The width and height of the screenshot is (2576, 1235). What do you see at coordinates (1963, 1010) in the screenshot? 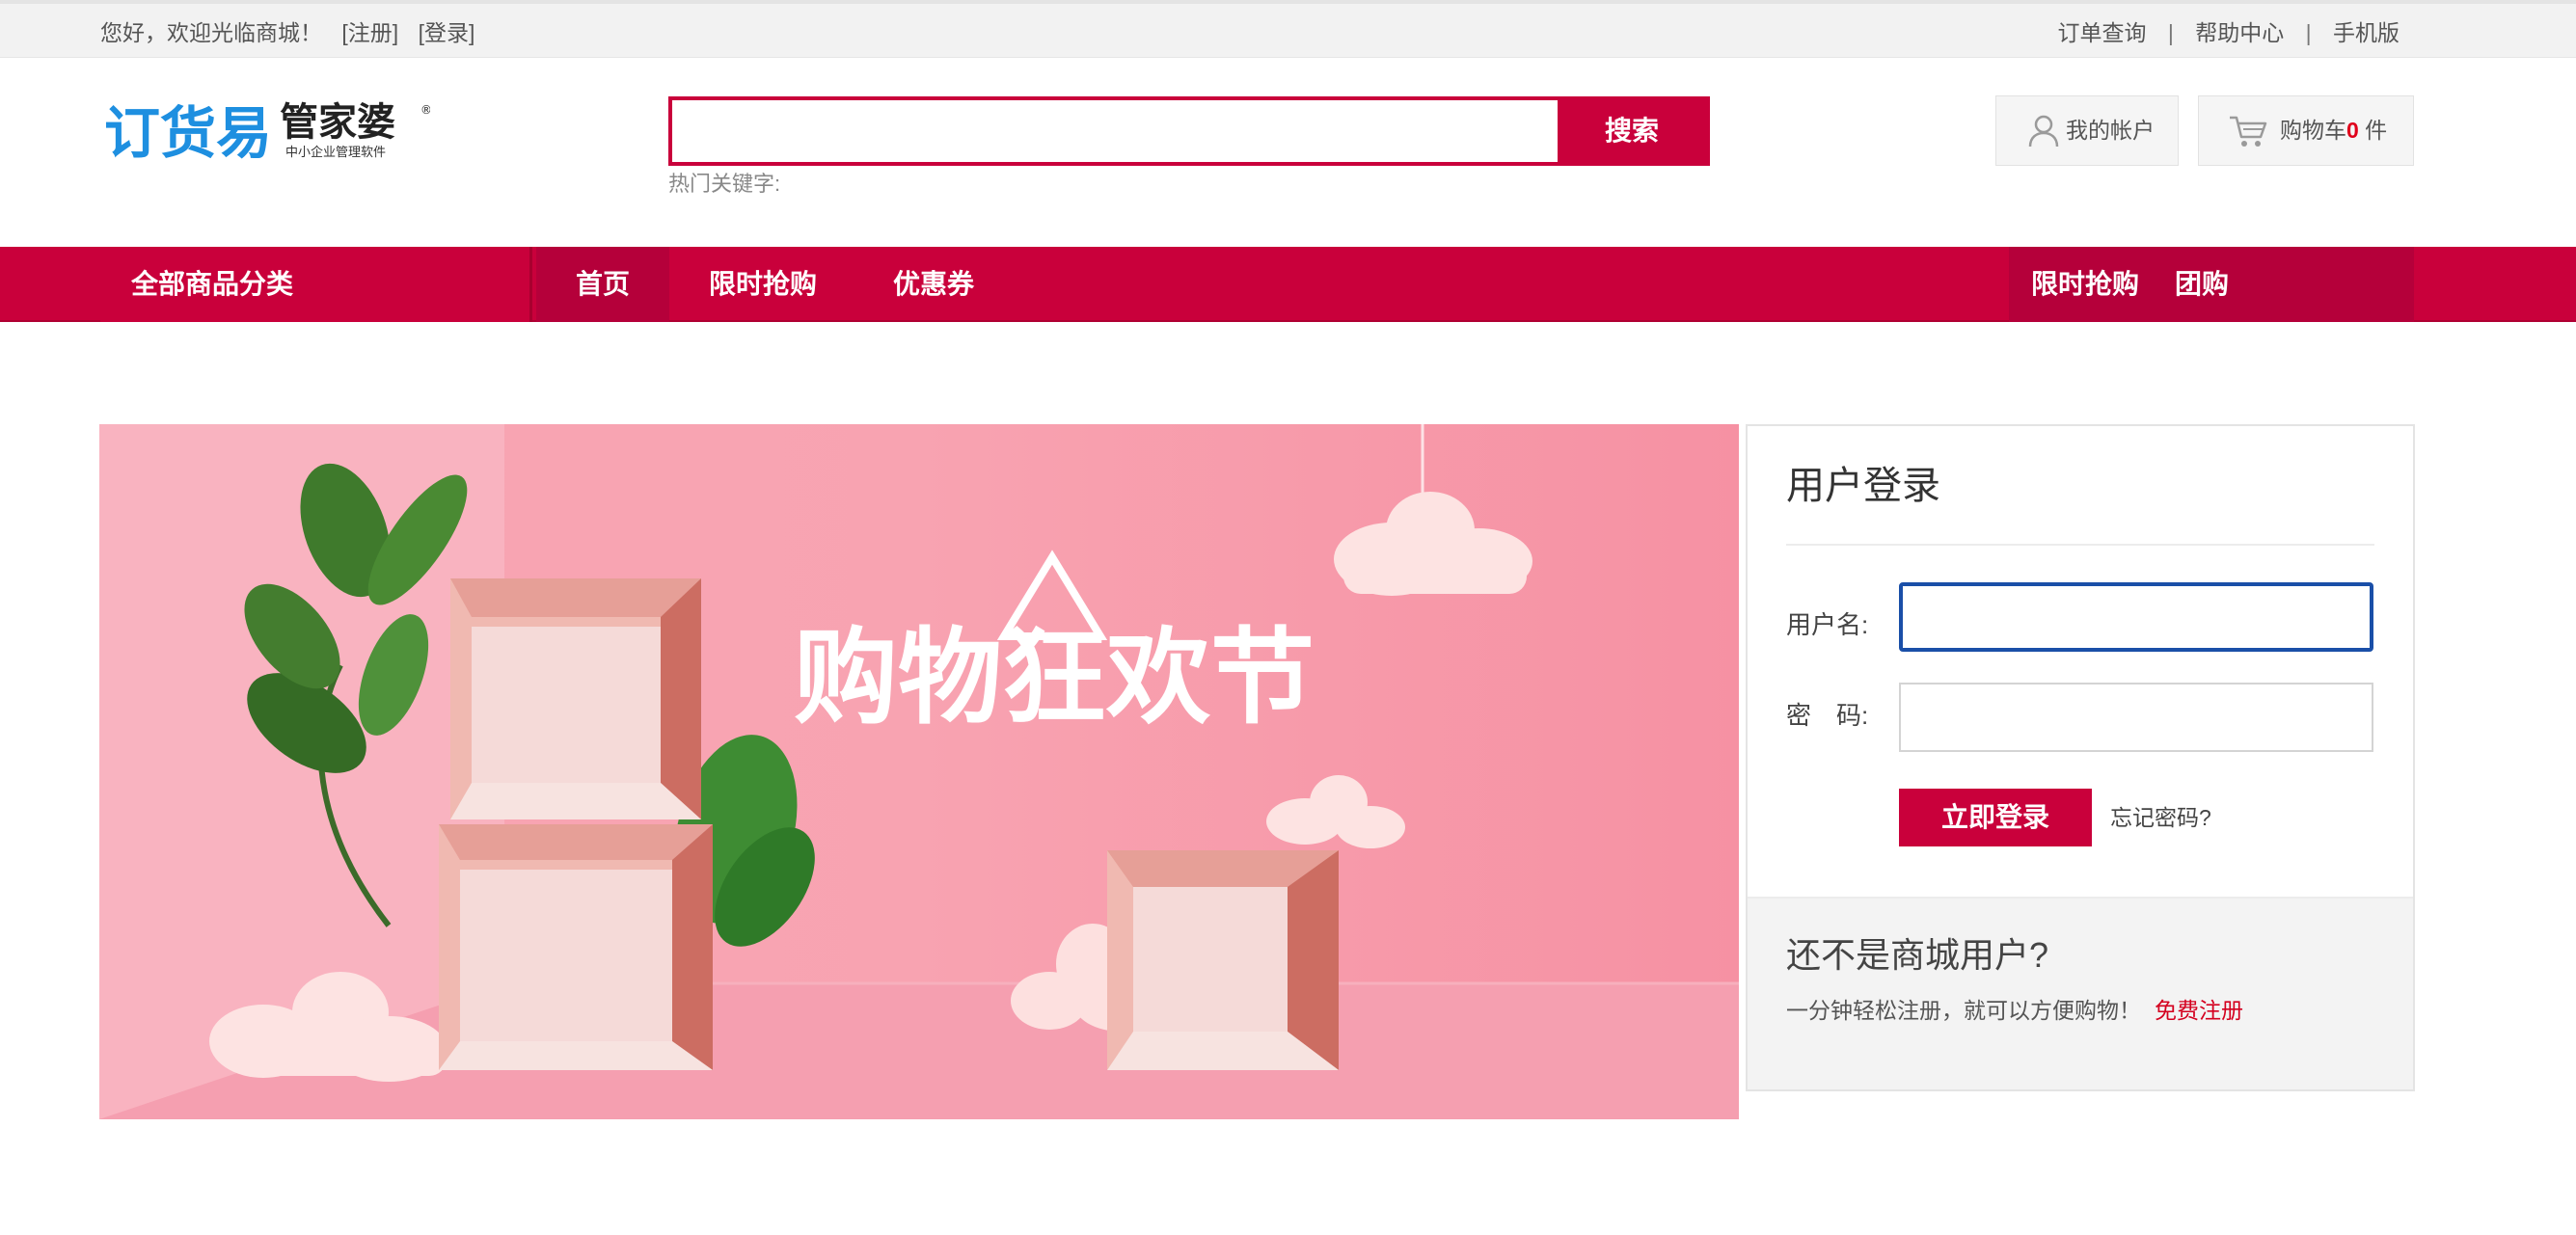
I see `register-desc-text: 一分钟轻松注册，就可以方便购物！` at bounding box center [1963, 1010].